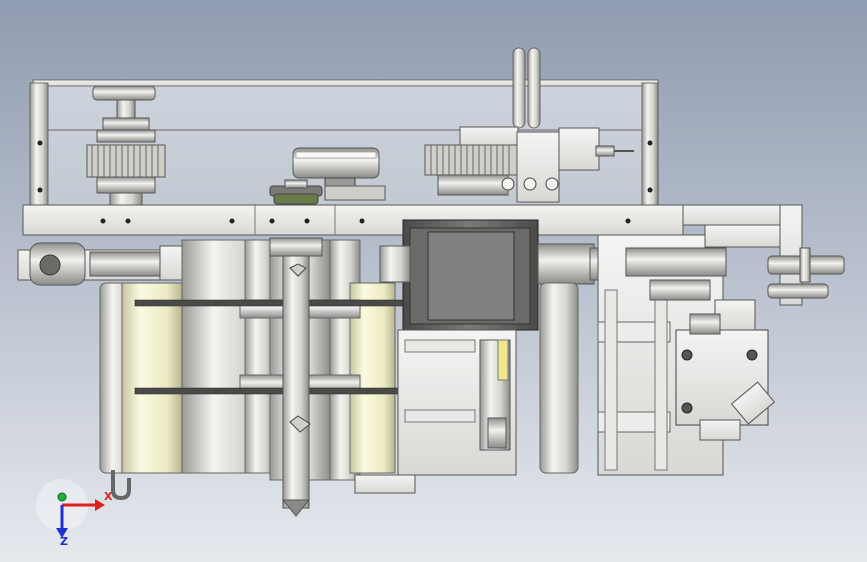 The width and height of the screenshot is (867, 562). What do you see at coordinates (64, 541) in the screenshot?
I see `z-axis-label: Z` at bounding box center [64, 541].